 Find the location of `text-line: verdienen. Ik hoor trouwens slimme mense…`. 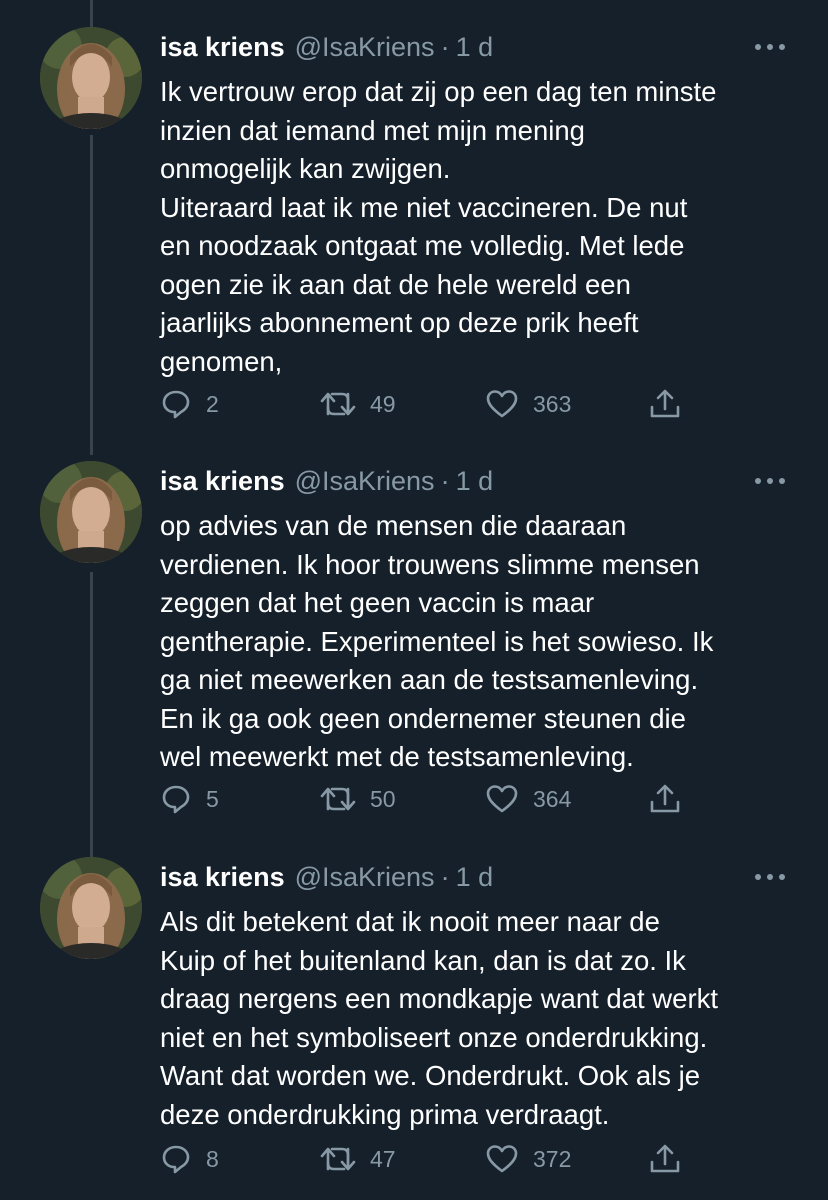

text-line: verdienen. Ik hoor trouwens slimme mense… is located at coordinates (430, 564).